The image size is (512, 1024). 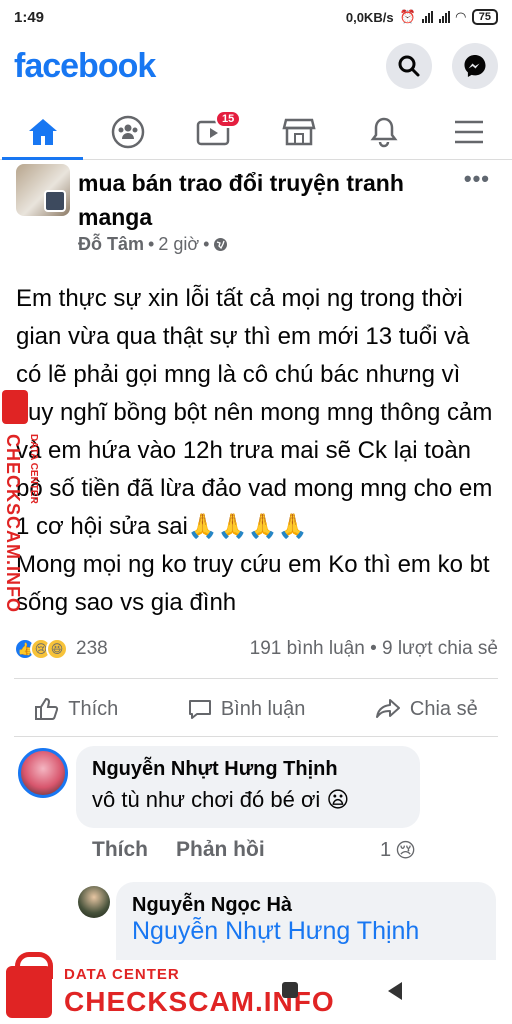 I want to click on search-button, so click(x=409, y=66).